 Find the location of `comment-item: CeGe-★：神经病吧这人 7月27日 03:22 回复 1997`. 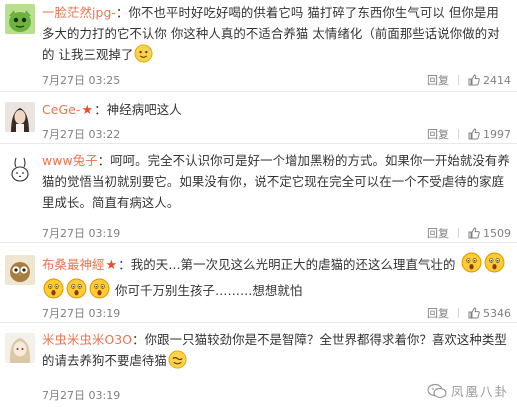

comment-item: CeGe-★：神经病吧这人 7月27日 03:22 回复 1997 is located at coordinates (258, 118).